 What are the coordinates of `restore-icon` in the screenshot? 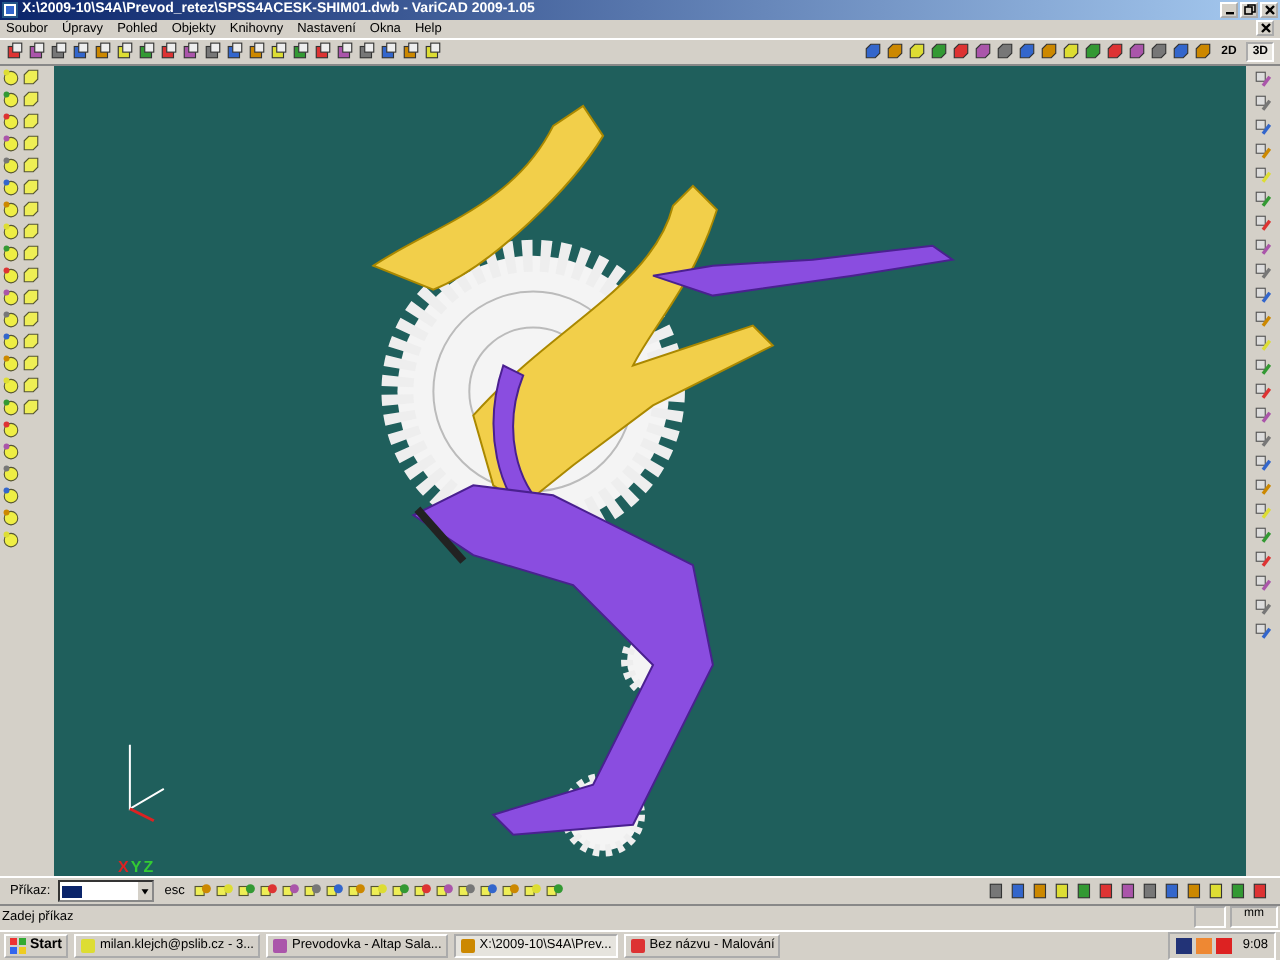 It's located at (1249, 9).